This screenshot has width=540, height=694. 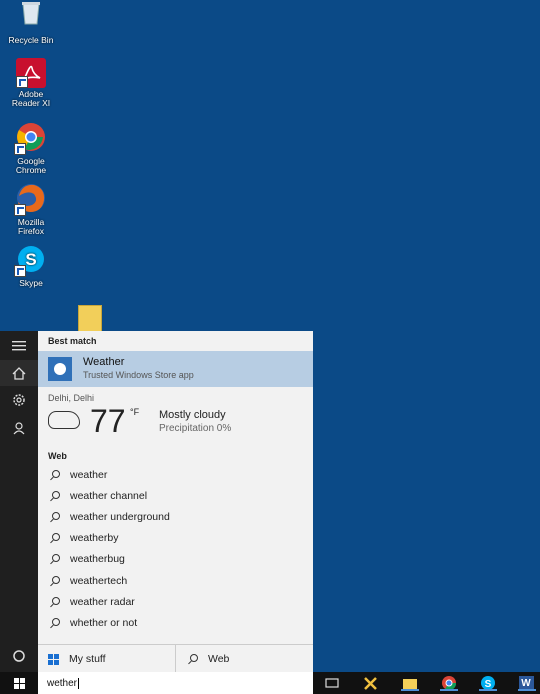 What do you see at coordinates (371, 683) in the screenshot?
I see `tools-app-icon` at bounding box center [371, 683].